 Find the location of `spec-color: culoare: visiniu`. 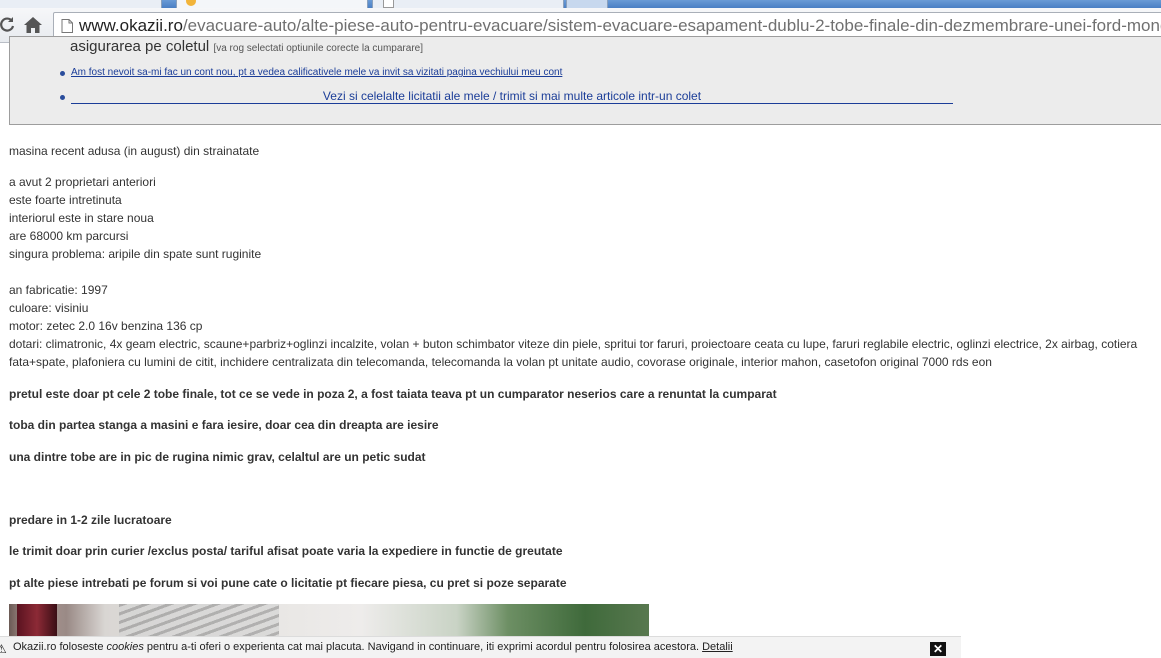

spec-color: culoare: visiniu is located at coordinates (49, 308).